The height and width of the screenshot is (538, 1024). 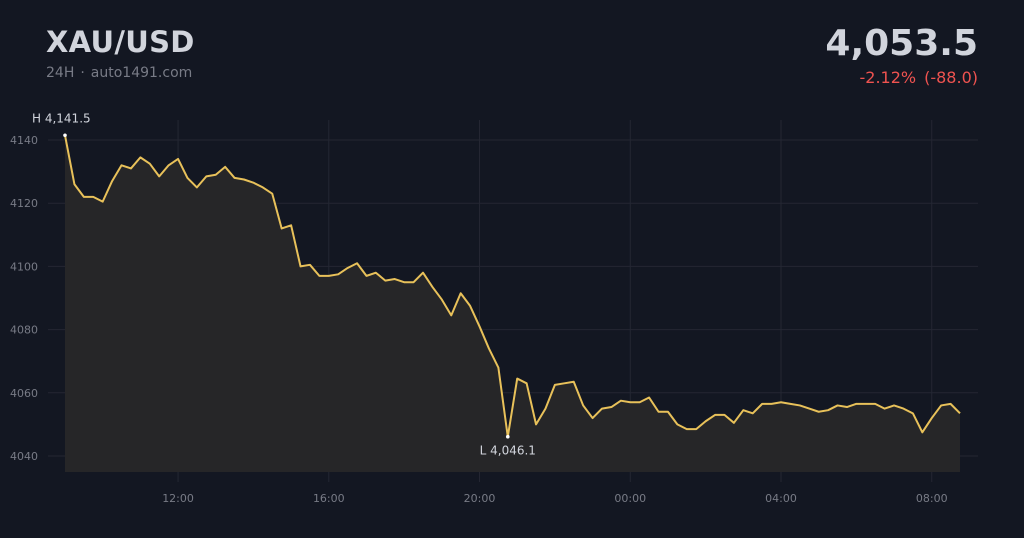 What do you see at coordinates (24, 140) in the screenshot?
I see `y-tick-label: 4140` at bounding box center [24, 140].